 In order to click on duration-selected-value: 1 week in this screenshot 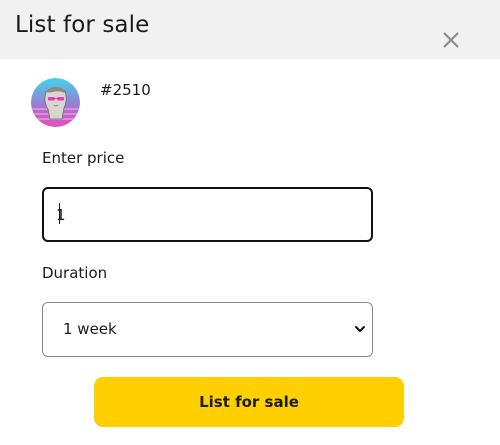, I will do `click(90, 329)`.